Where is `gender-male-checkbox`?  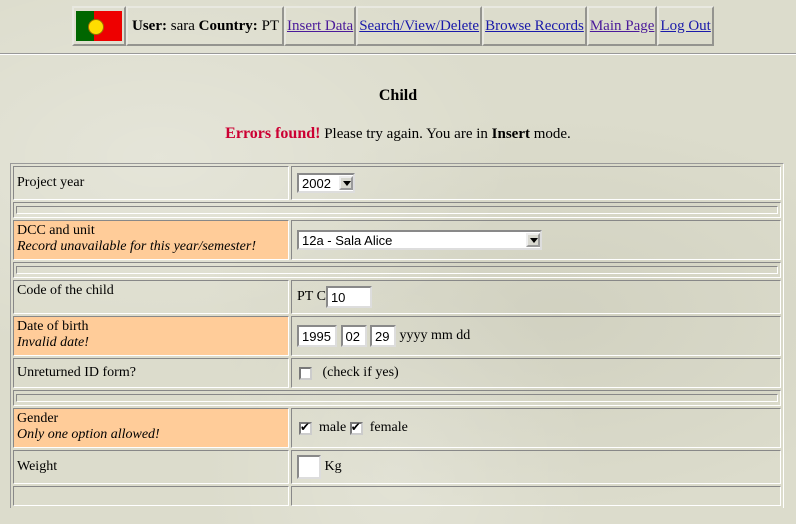 gender-male-checkbox is located at coordinates (305, 427).